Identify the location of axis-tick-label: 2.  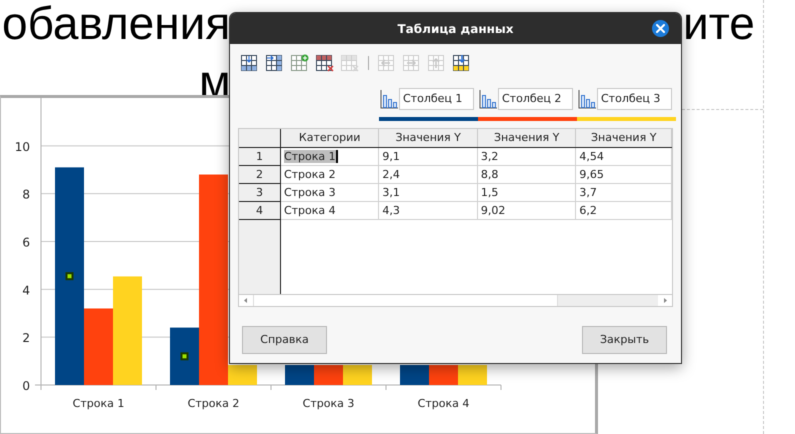
(26, 338).